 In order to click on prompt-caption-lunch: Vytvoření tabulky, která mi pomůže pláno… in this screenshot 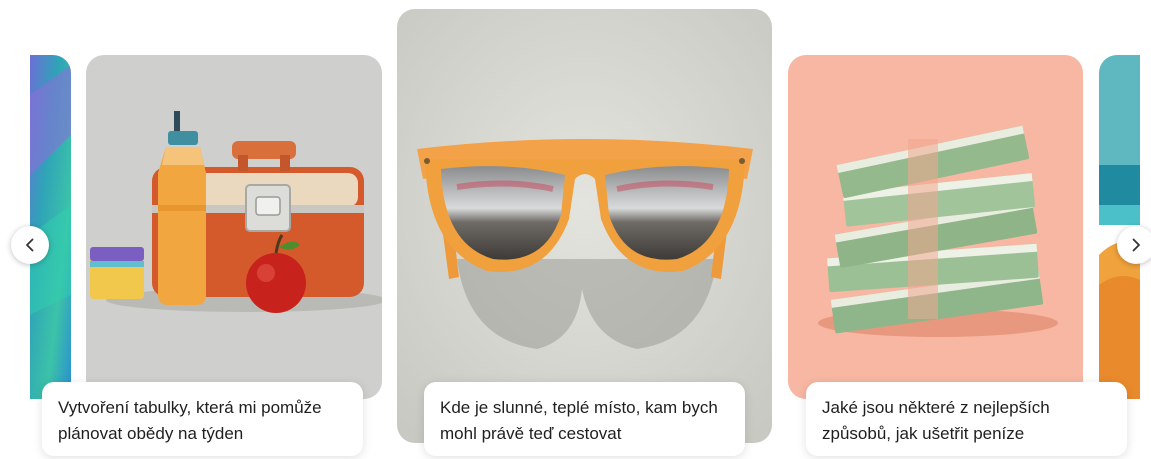, I will do `click(202, 419)`.